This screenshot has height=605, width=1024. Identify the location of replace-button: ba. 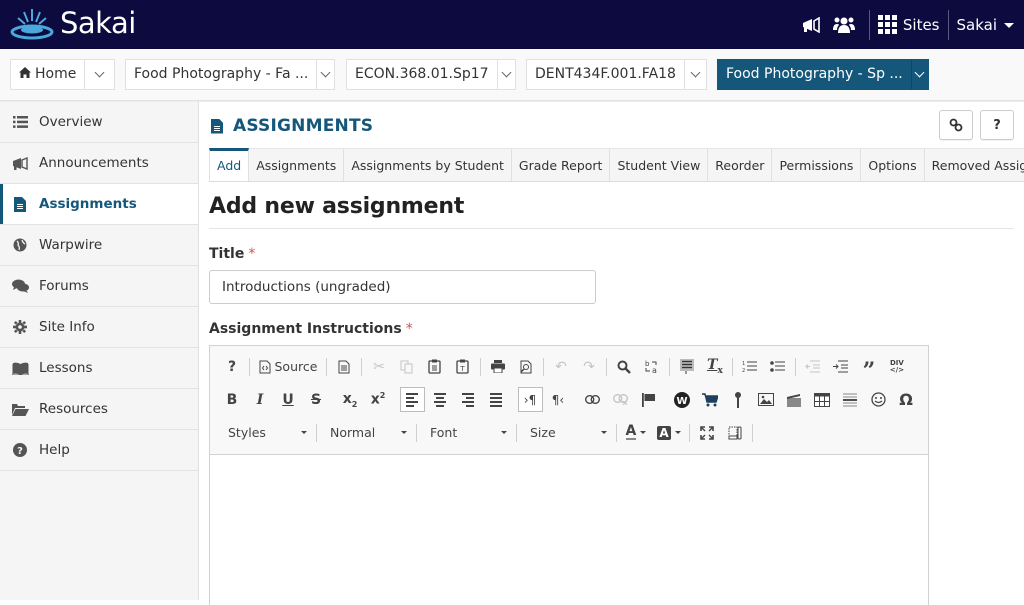
(651, 366).